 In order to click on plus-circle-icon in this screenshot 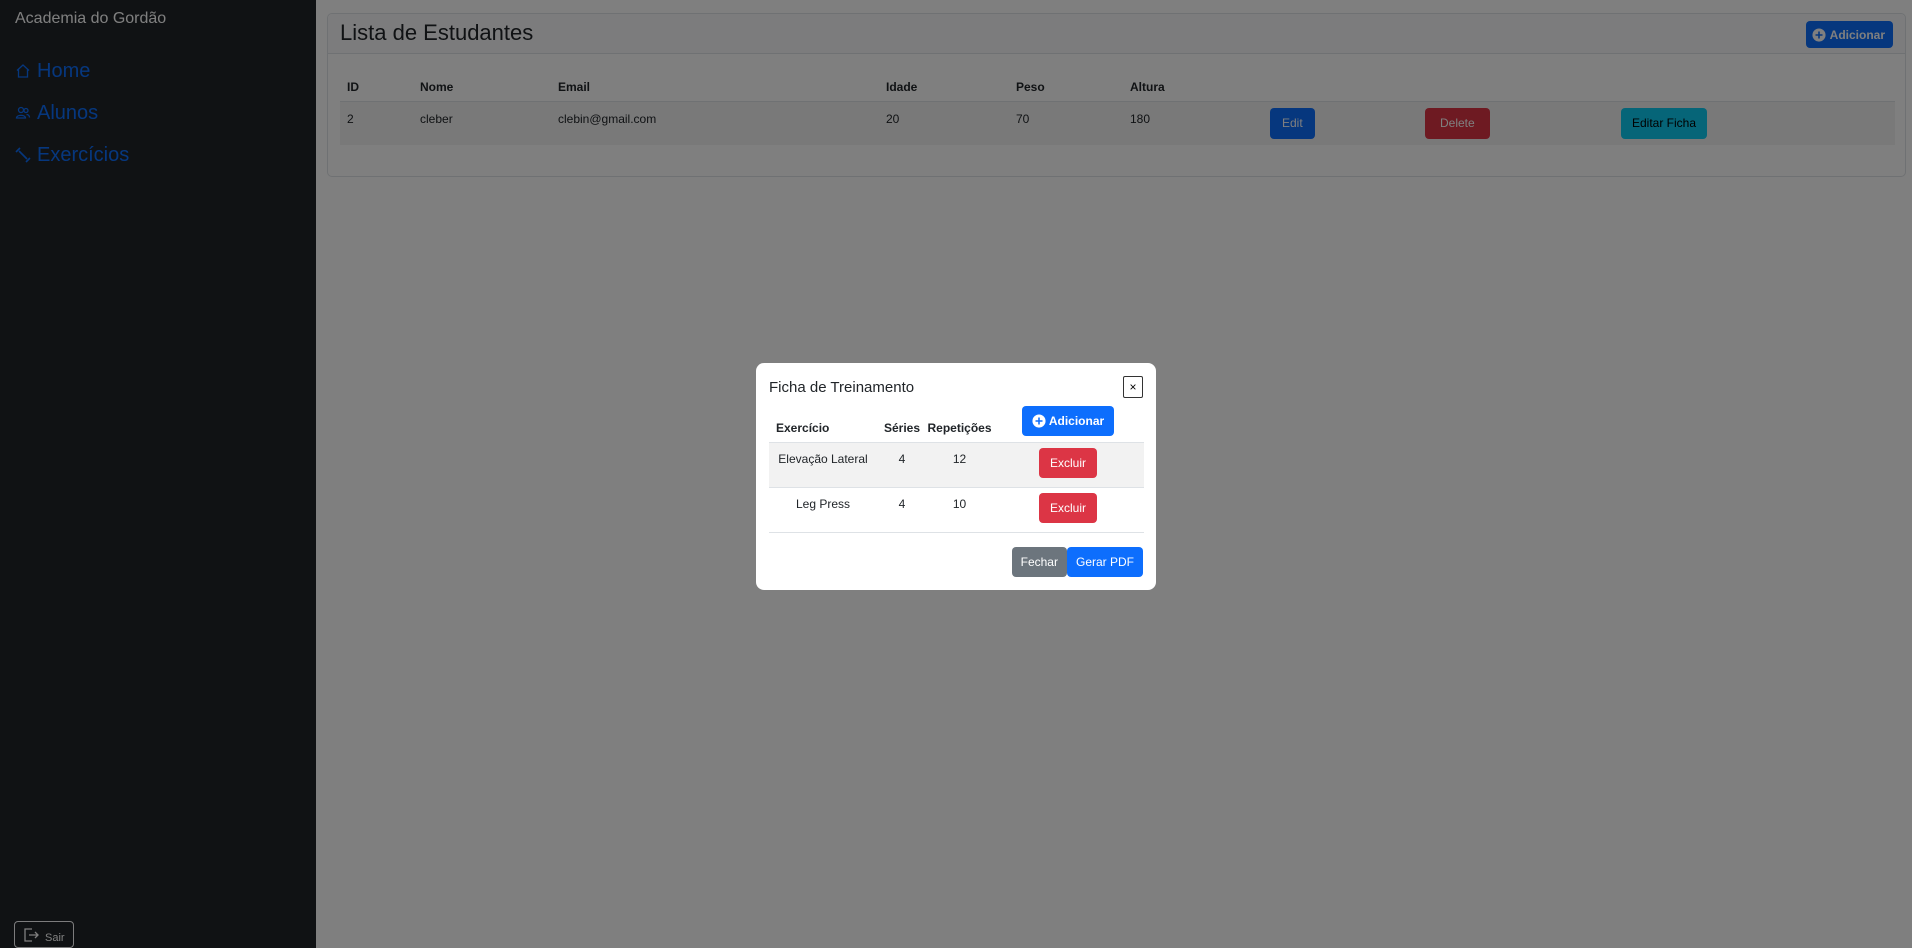, I will do `click(1039, 421)`.